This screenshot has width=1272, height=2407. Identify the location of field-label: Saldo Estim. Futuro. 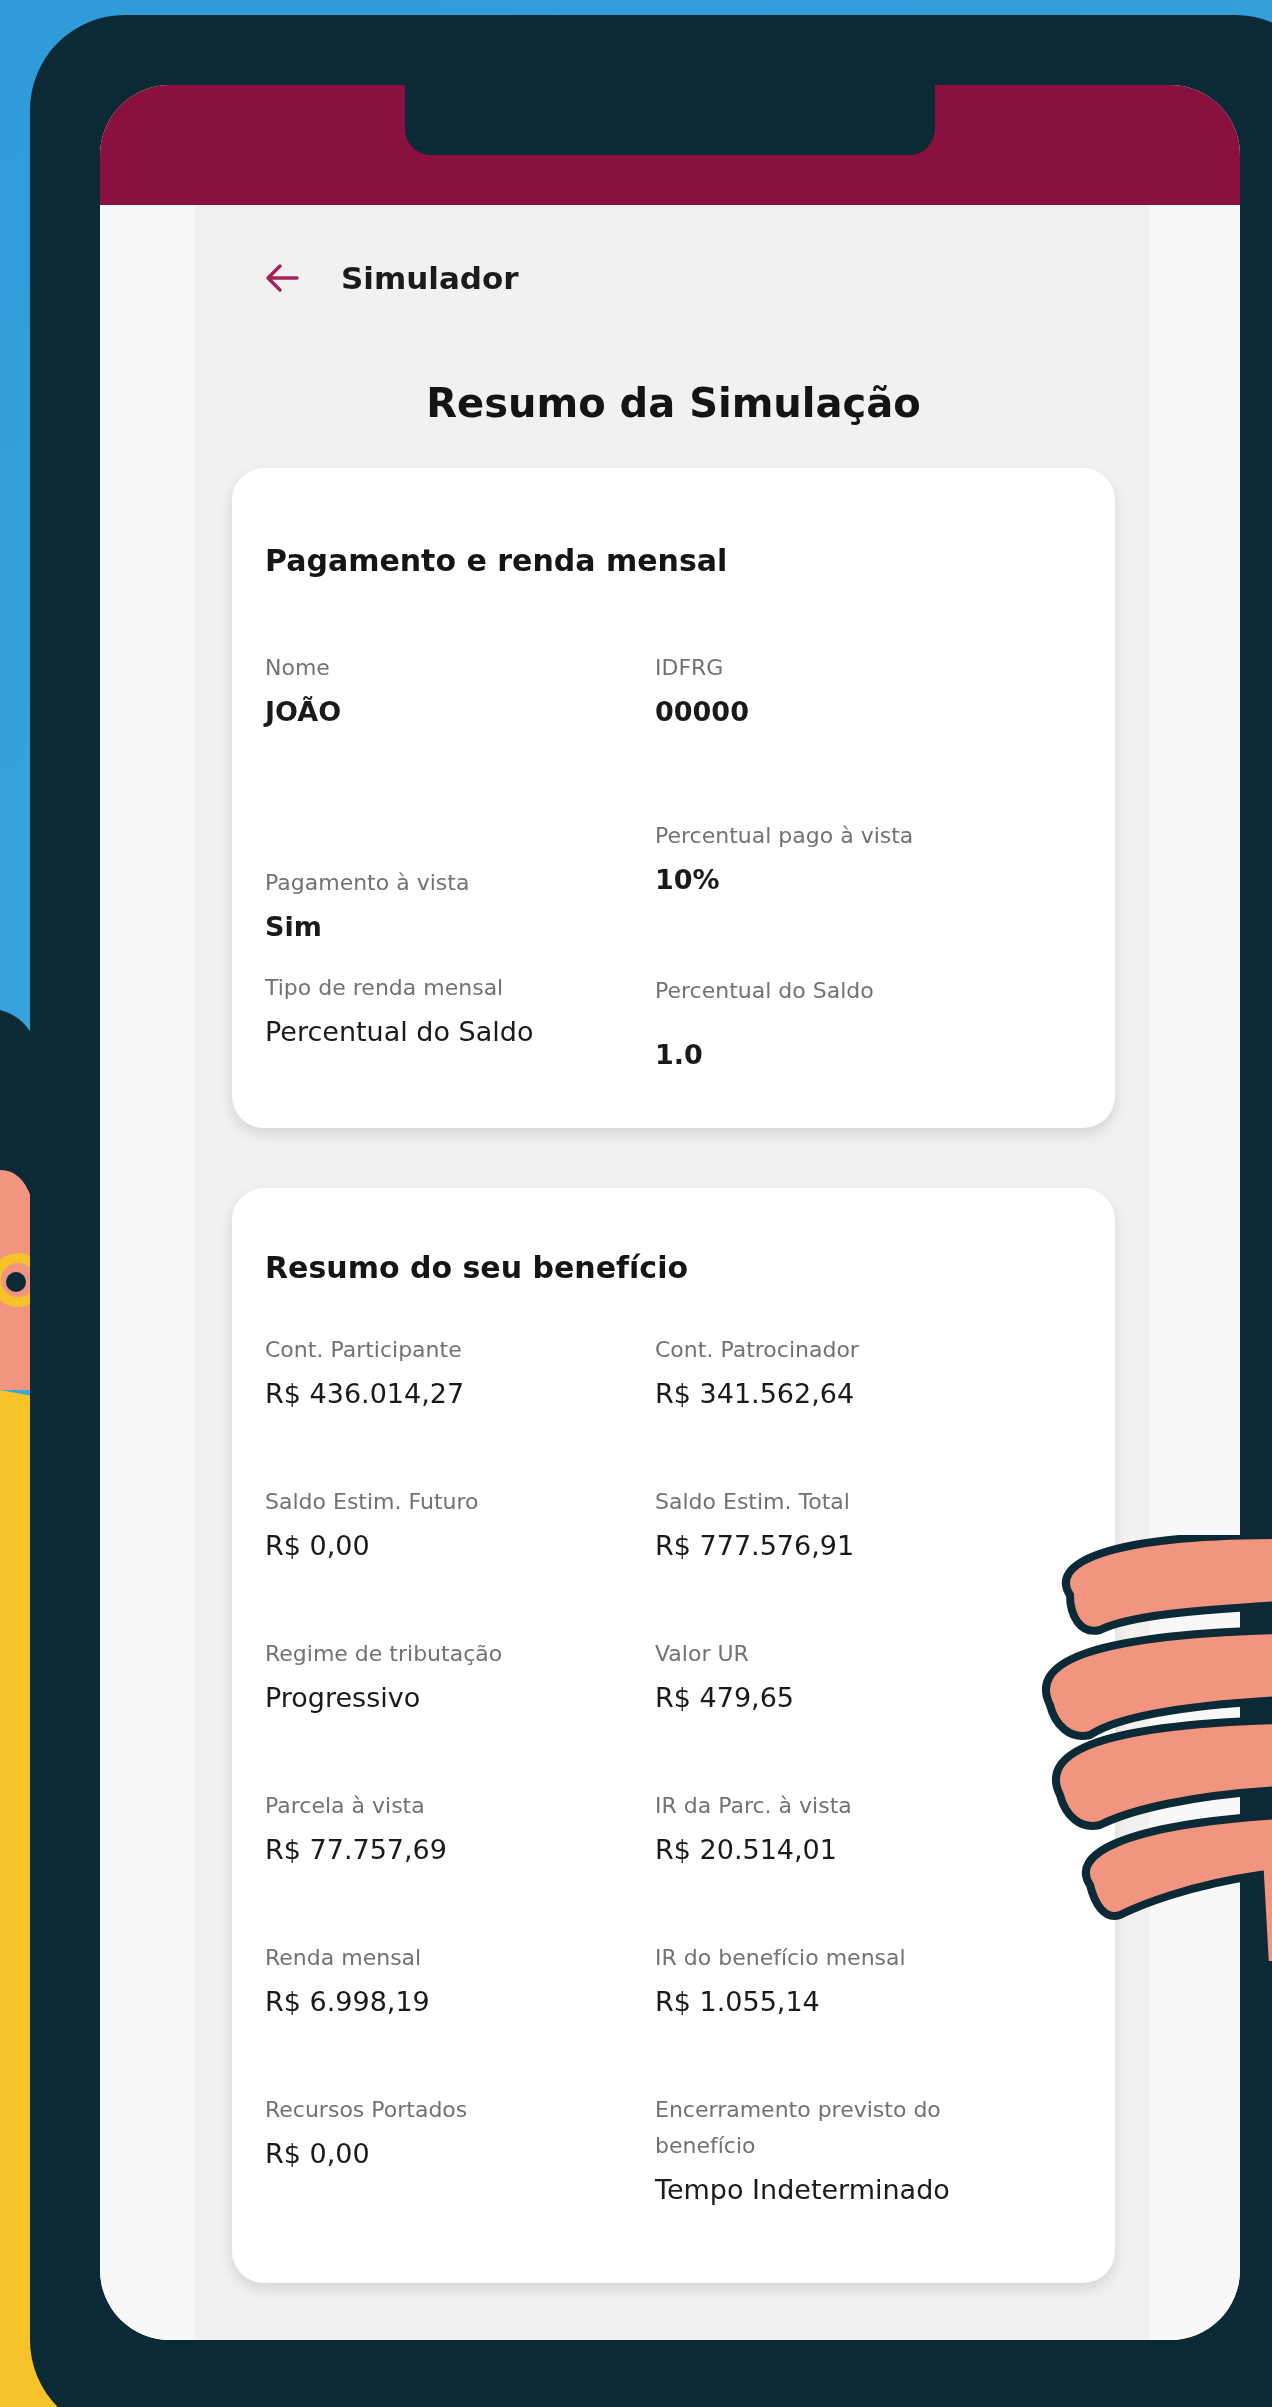
(372, 1502).